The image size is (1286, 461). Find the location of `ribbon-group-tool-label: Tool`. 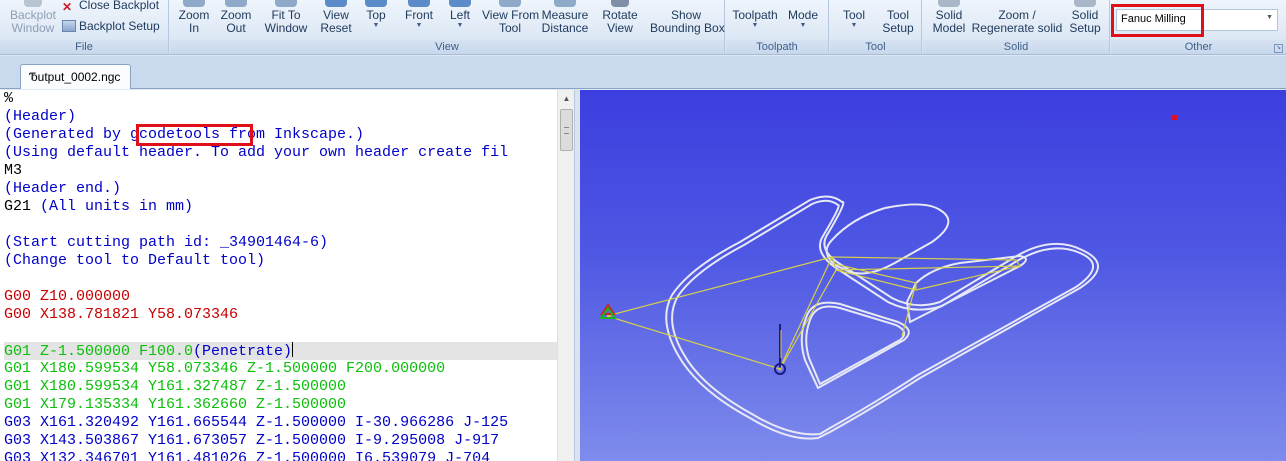

ribbon-group-tool-label: Tool is located at coordinates (875, 47).